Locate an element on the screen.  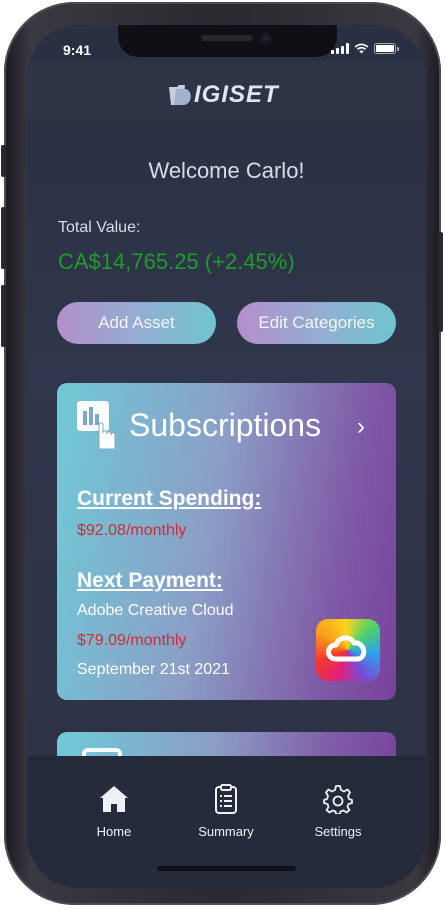
tab-summary-label: Summary is located at coordinates (226, 831).